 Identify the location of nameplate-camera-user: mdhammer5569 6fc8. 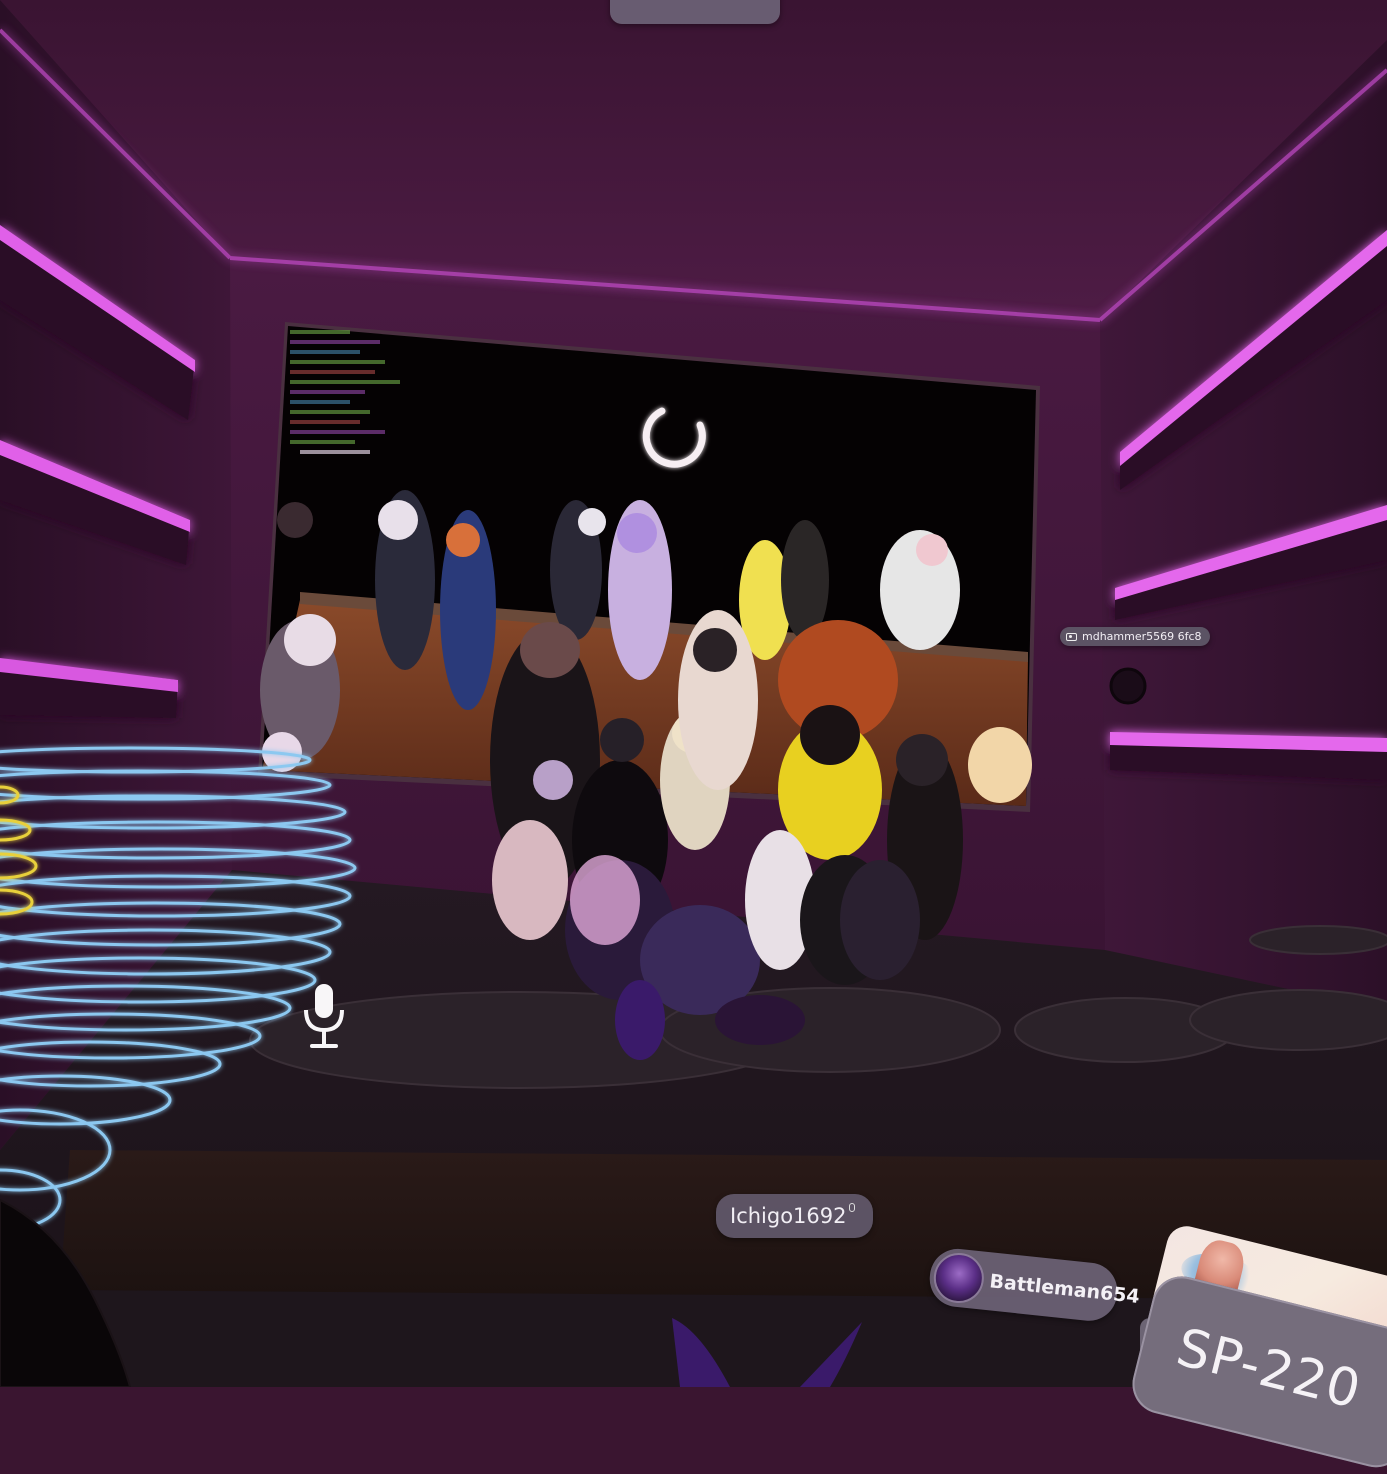
(1135, 636).